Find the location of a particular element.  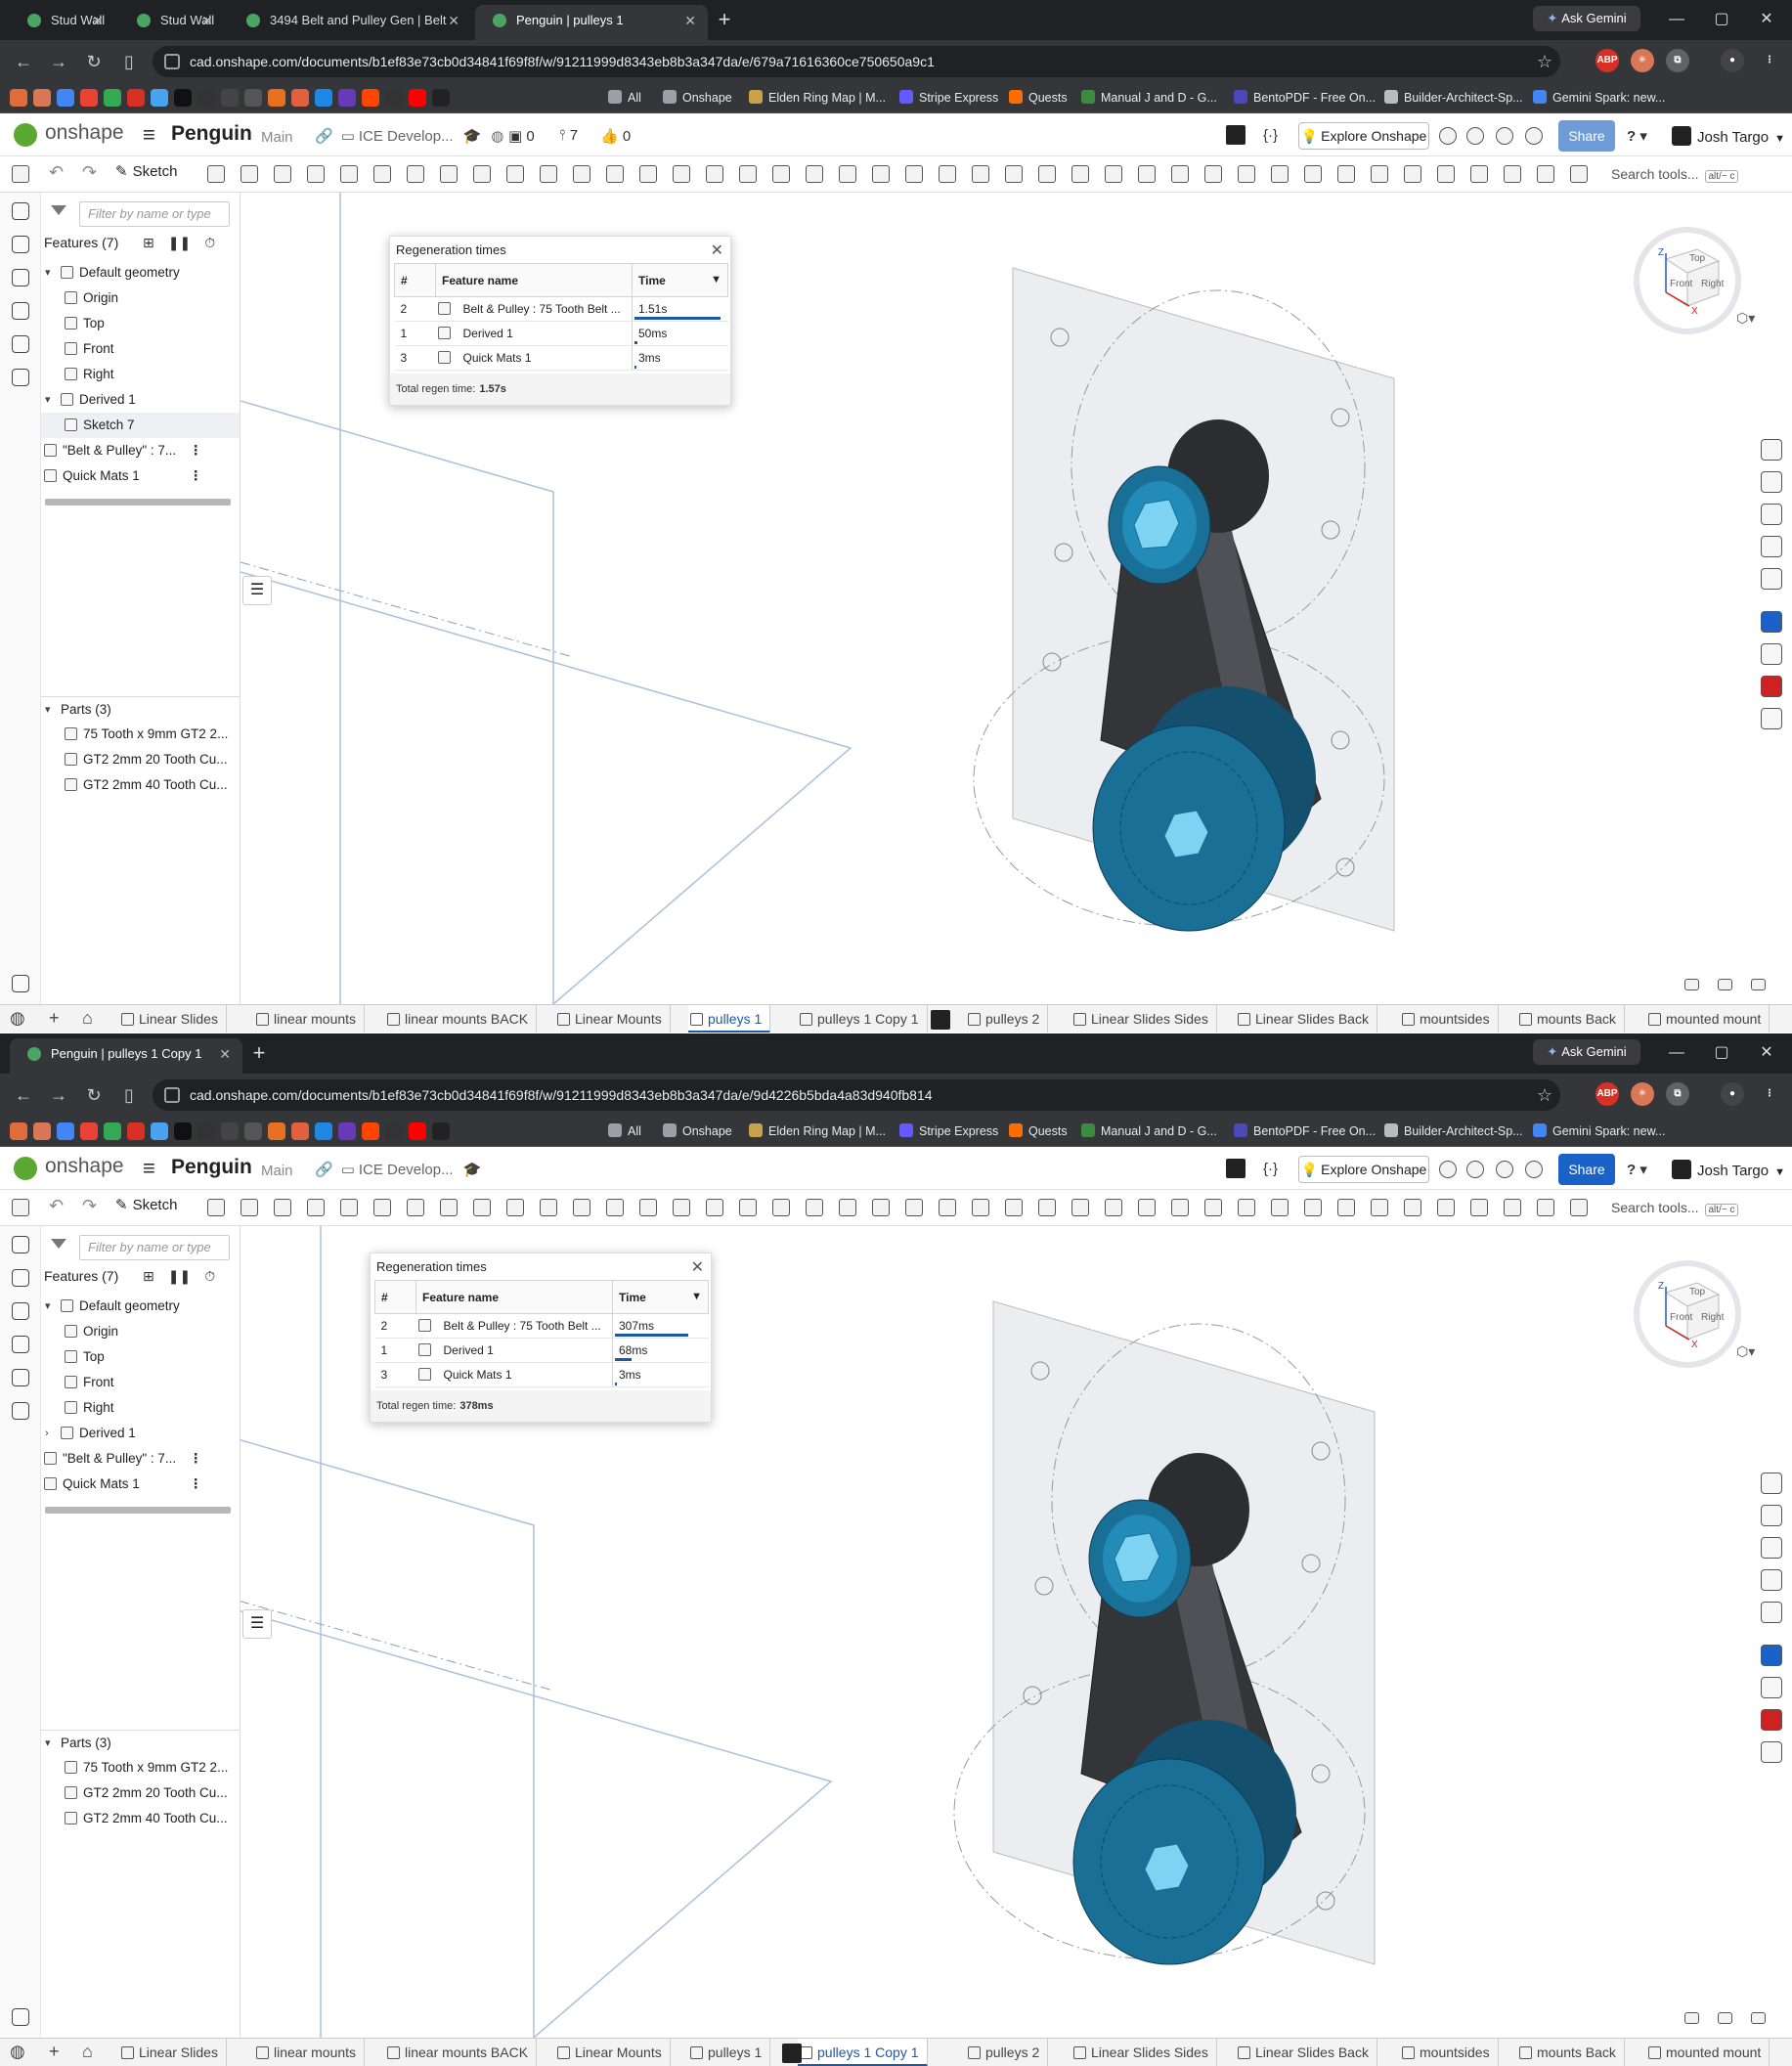

profile-avatar: ● is located at coordinates (1732, 1094).